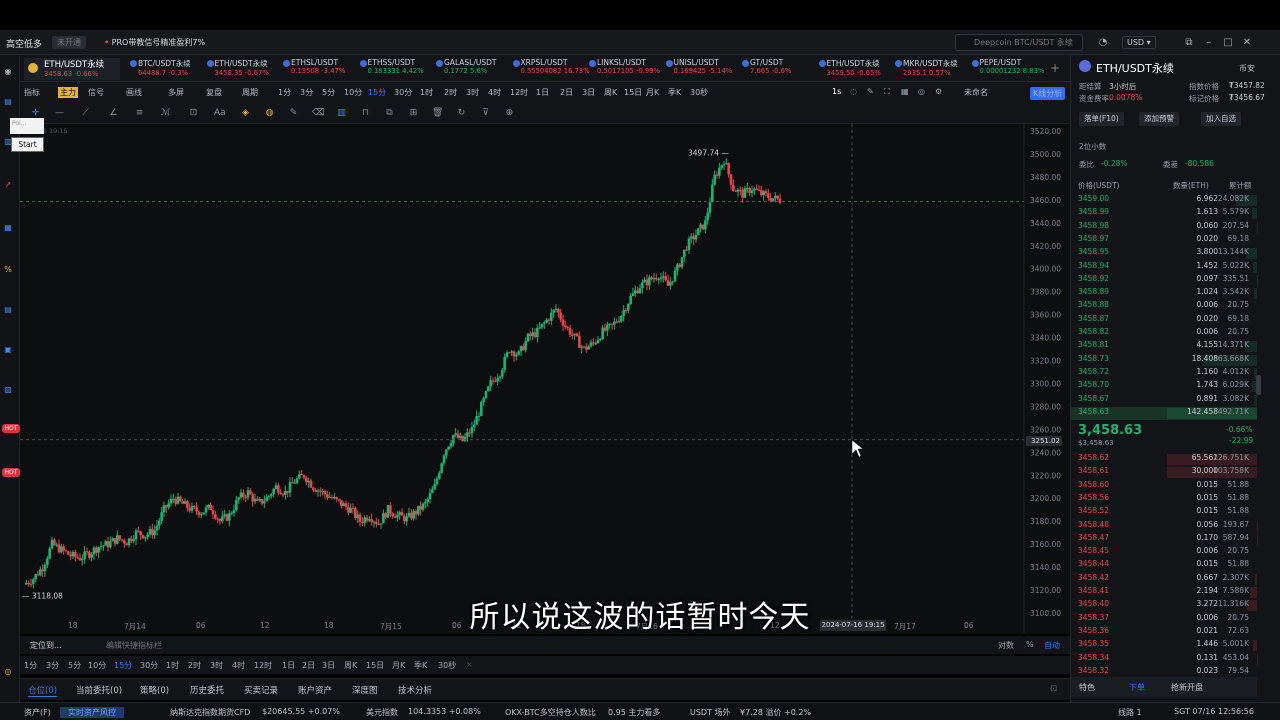  I want to click on interval-item: 10分, so click(97, 665).